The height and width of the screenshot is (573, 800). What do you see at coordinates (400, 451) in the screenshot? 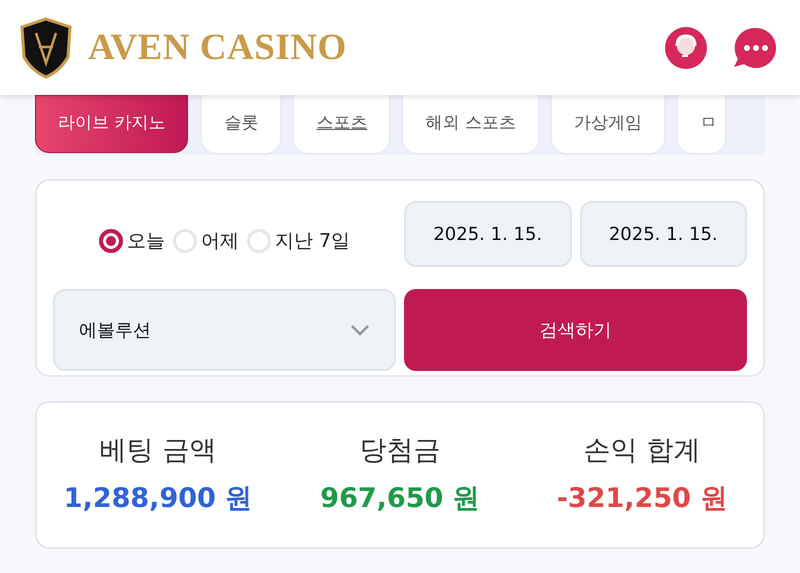
I see `summary-label: 당첨금` at bounding box center [400, 451].